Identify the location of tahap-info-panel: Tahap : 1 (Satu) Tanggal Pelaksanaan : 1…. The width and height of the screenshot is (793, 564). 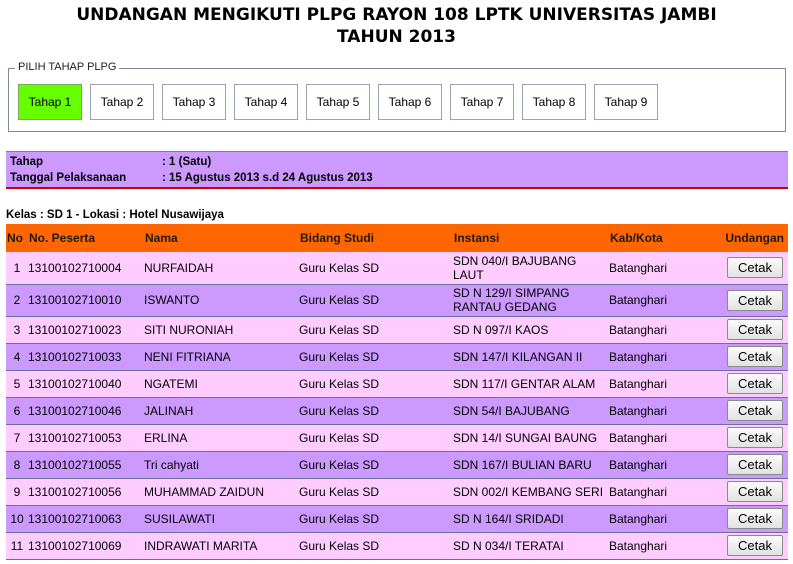
(397, 170).